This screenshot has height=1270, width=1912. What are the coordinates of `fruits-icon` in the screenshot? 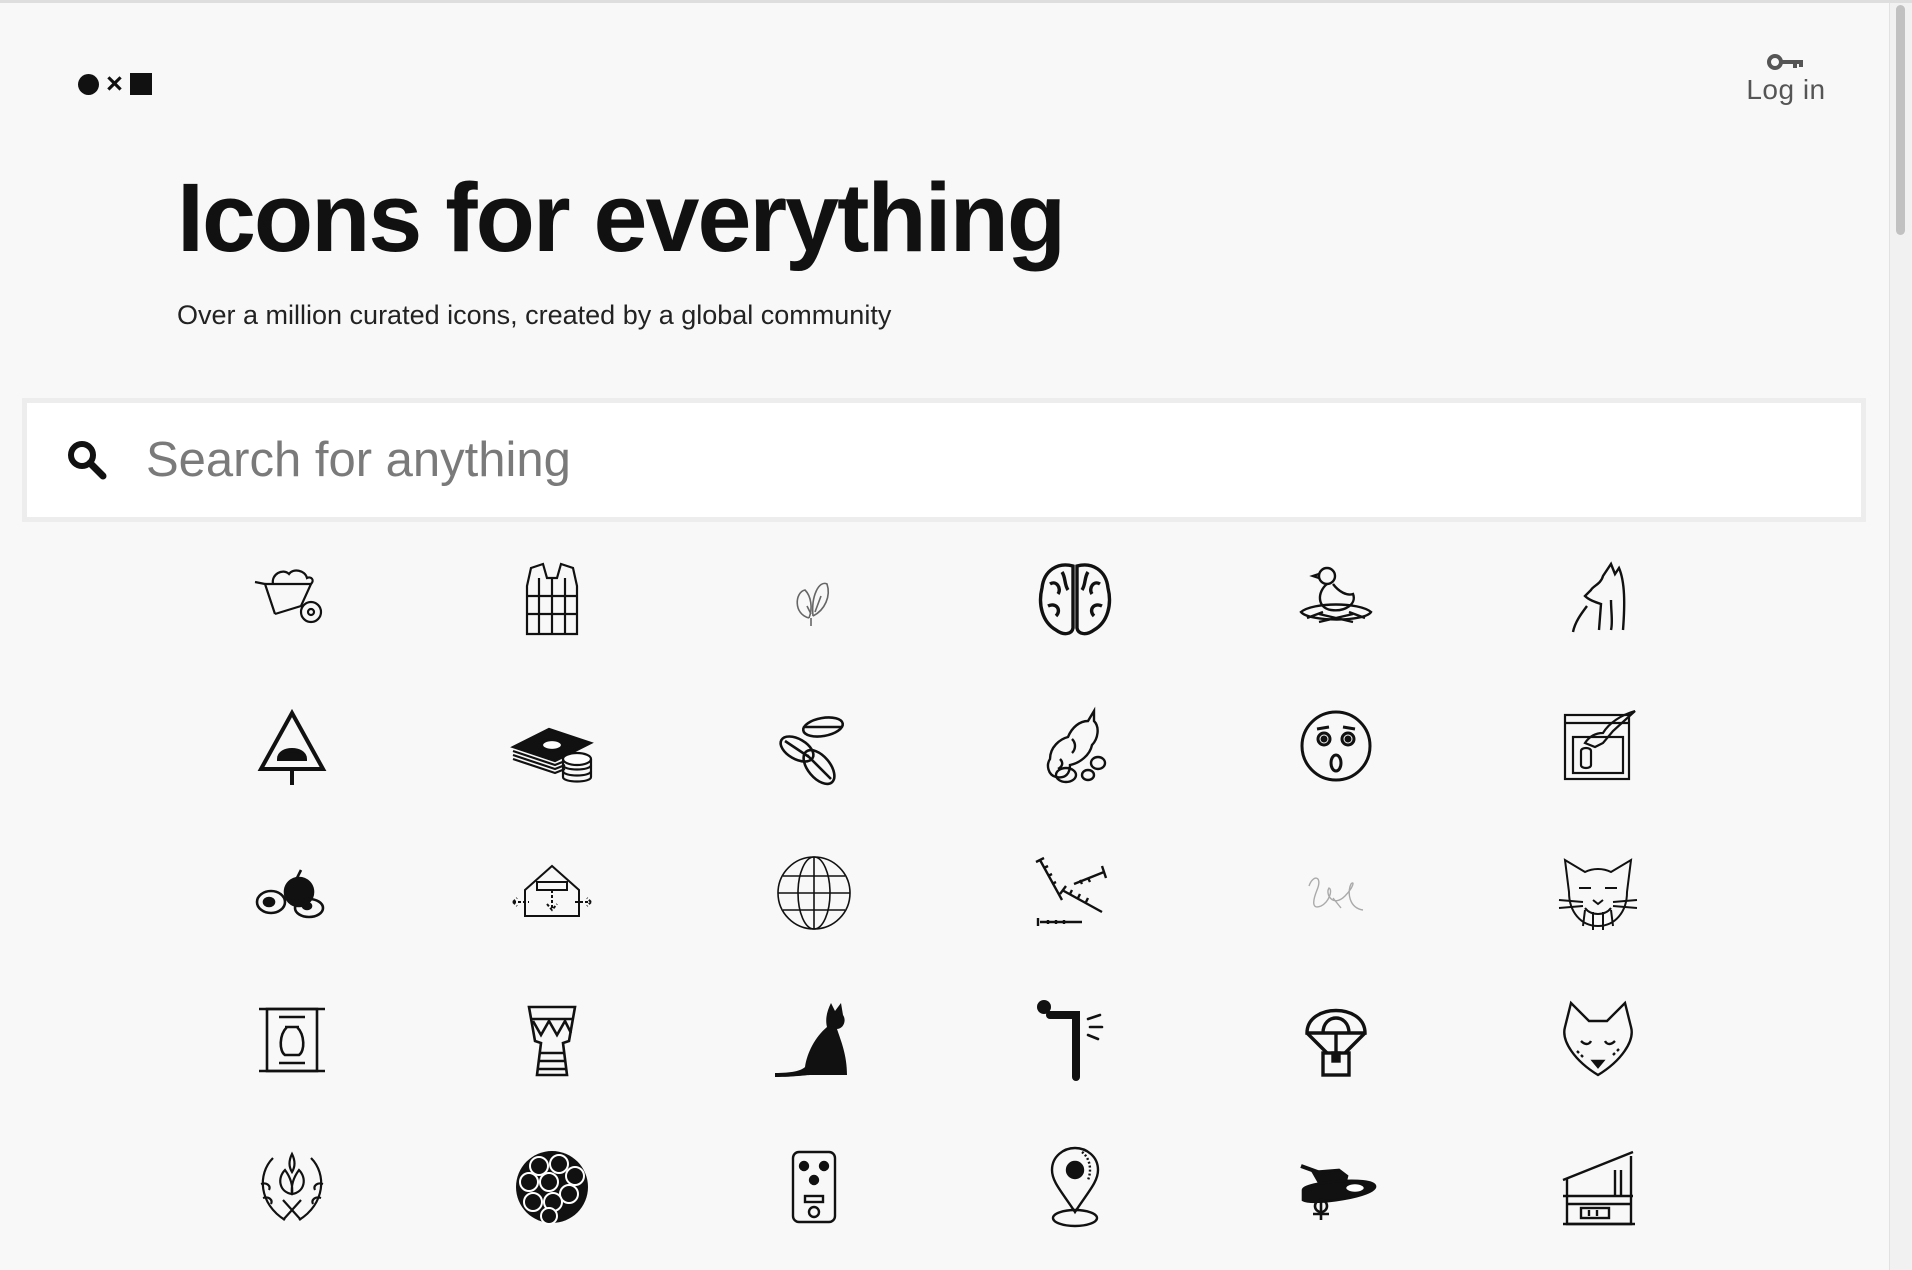 It's located at (292, 893).